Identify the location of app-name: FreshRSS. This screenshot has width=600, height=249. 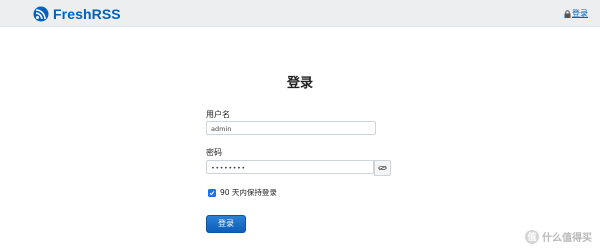
(87, 13).